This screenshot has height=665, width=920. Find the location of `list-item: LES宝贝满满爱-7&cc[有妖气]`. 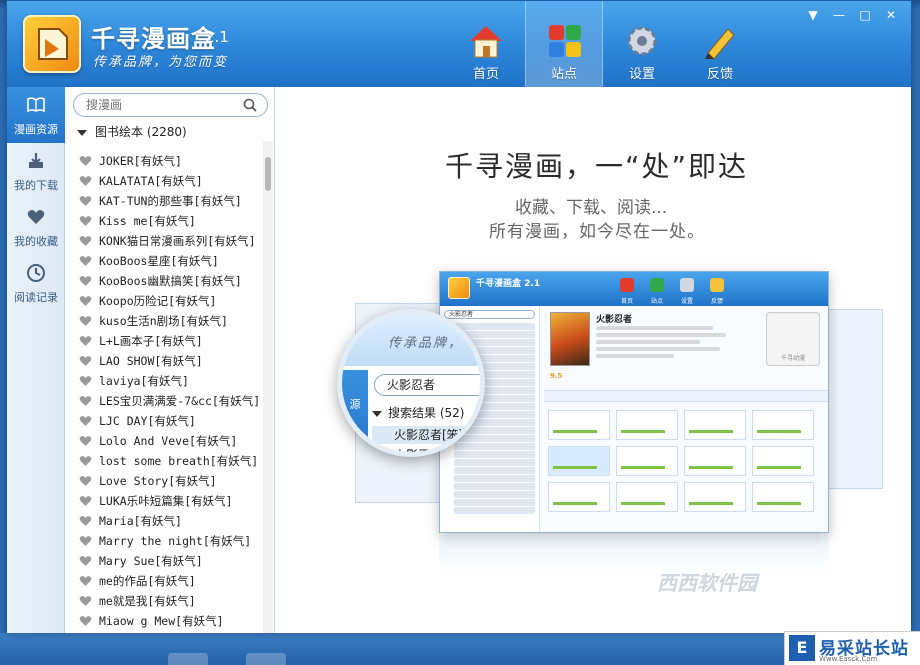

list-item: LES宝贝满满爱-7&cc[有妖气] is located at coordinates (164, 401).